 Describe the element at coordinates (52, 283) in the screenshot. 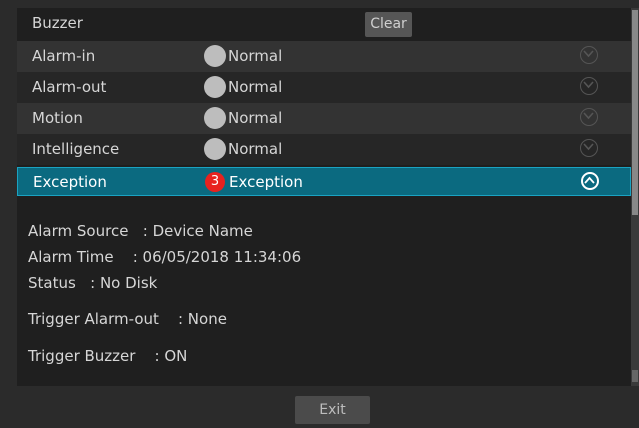

I see `status-key: Status` at that location.